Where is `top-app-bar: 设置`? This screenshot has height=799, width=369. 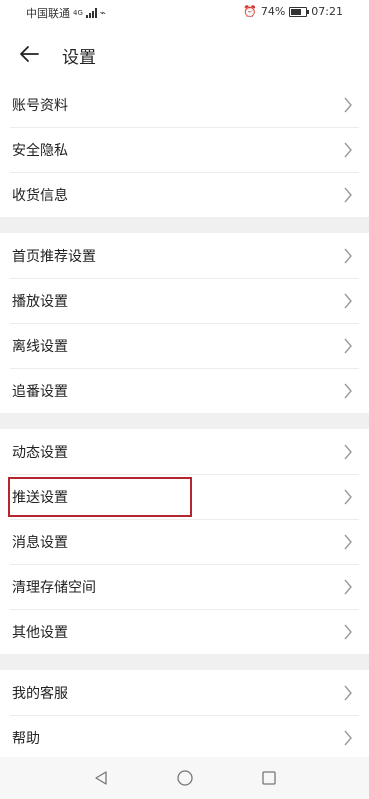 top-app-bar: 设置 is located at coordinates (184, 54).